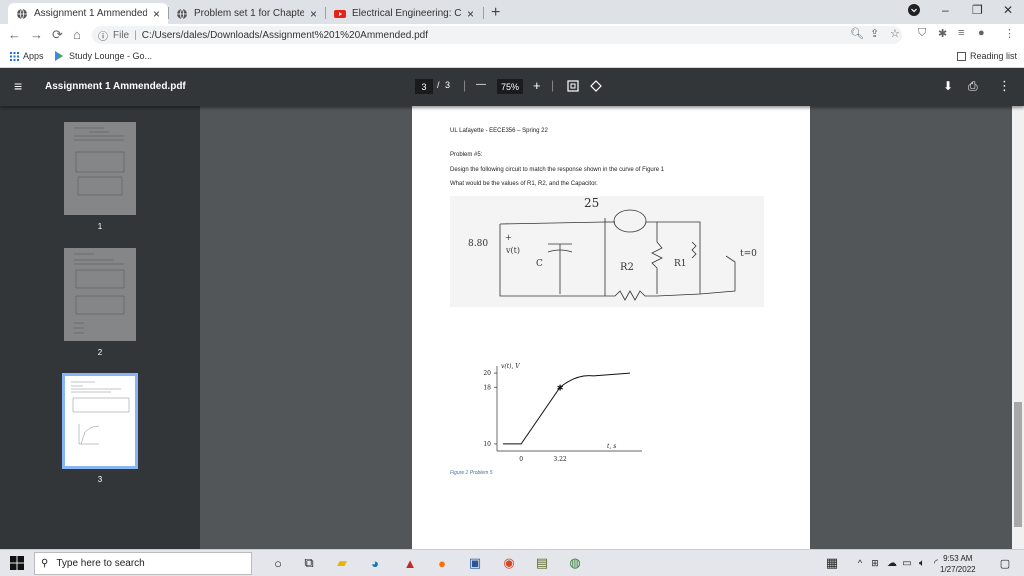 This screenshot has height=576, width=1024. I want to click on reading-list-icon, so click(961, 56).